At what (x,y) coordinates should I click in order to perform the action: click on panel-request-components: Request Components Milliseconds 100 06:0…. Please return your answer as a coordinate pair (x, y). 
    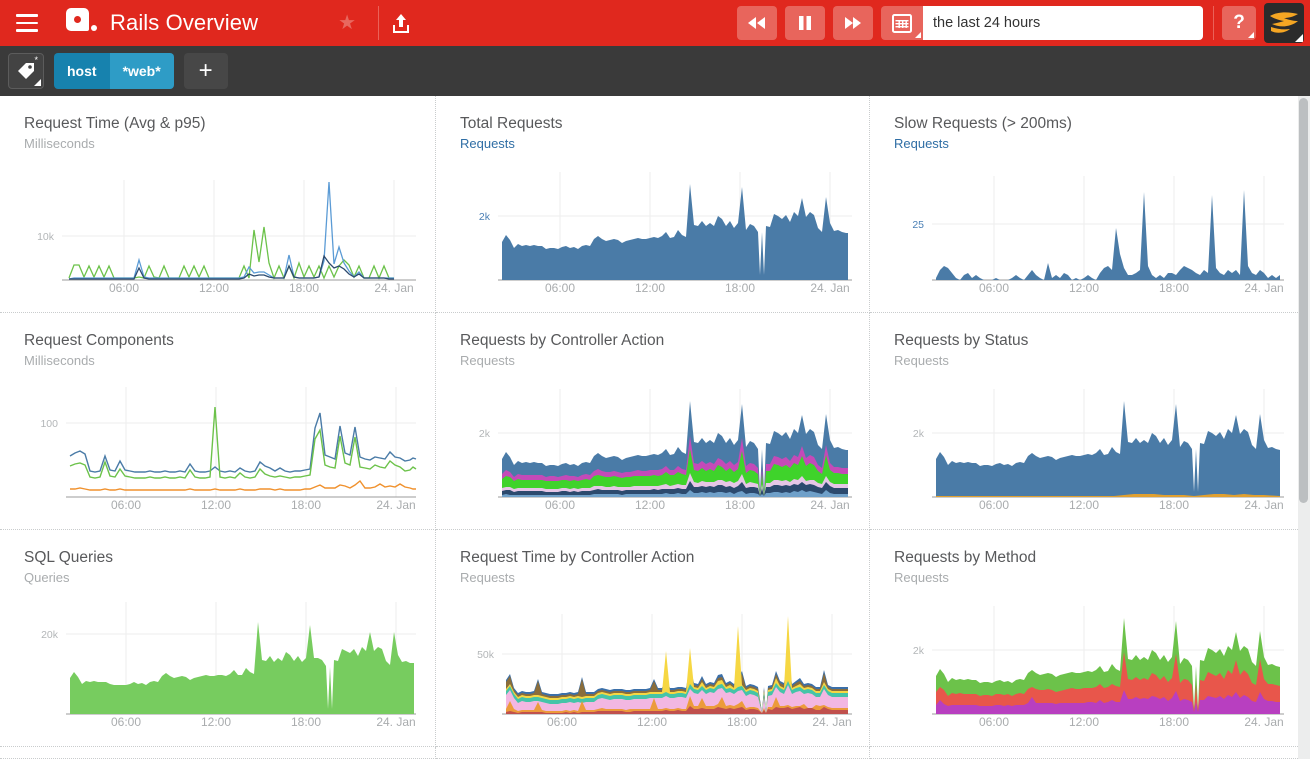
    Looking at the image, I should click on (218, 421).